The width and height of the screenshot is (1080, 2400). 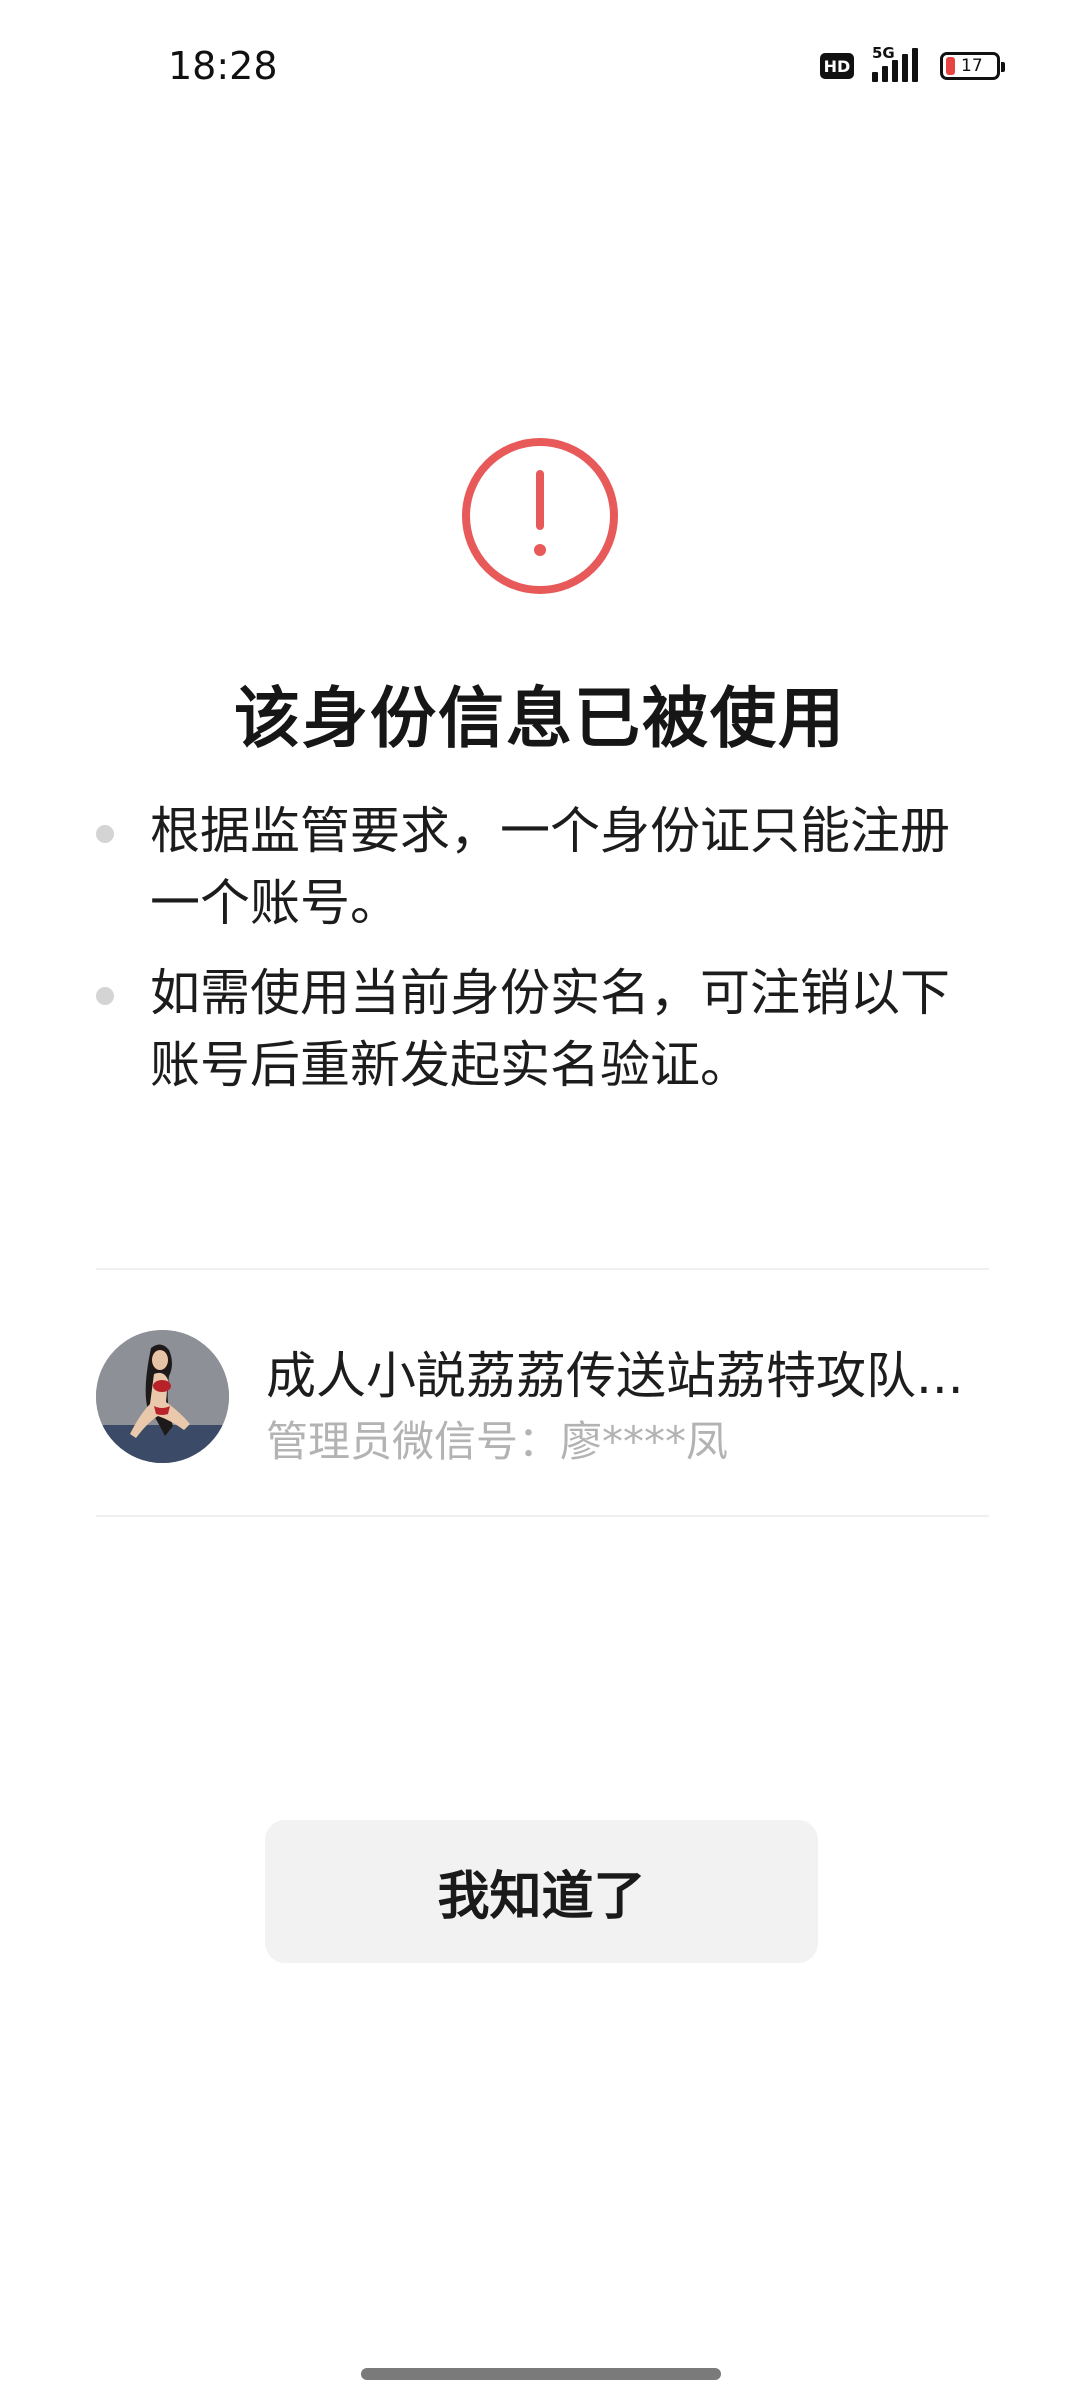 I want to click on battery-level-text: 17, so click(x=972, y=66).